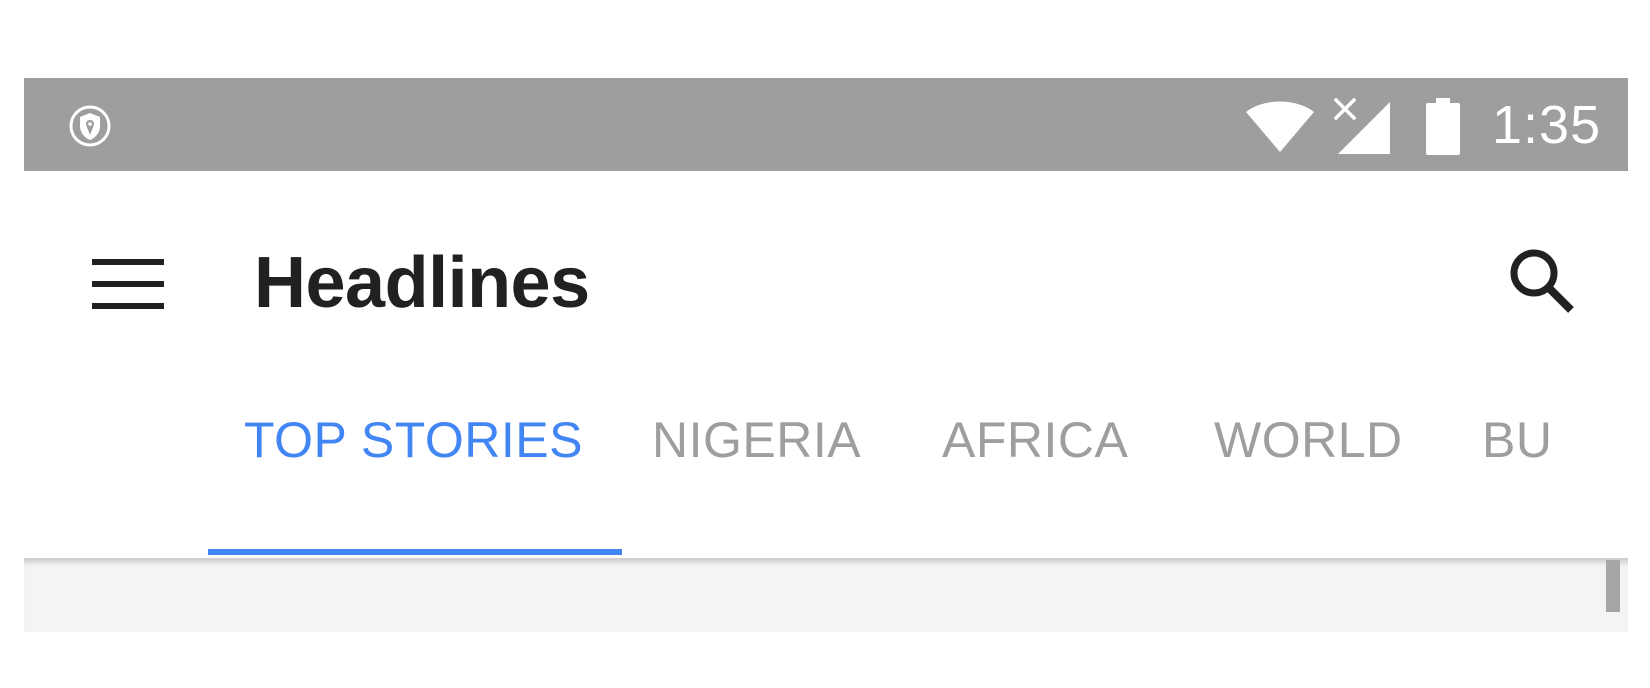  I want to click on tab-world: WORLD, so click(1308, 440).